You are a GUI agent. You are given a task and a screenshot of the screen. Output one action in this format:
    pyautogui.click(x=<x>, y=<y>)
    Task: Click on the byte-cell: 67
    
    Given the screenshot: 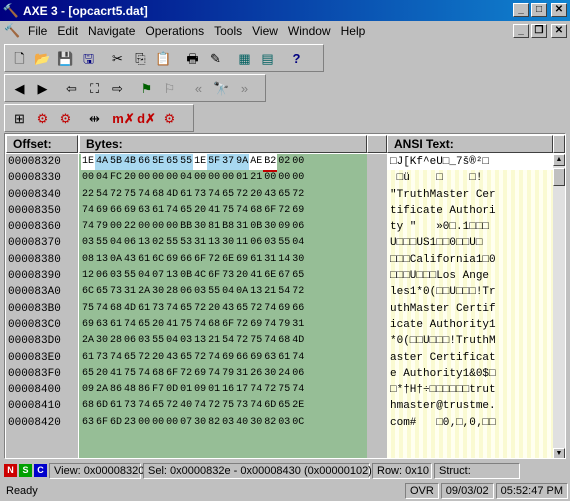 What is the action you would take?
    pyautogui.click(x=284, y=276)
    